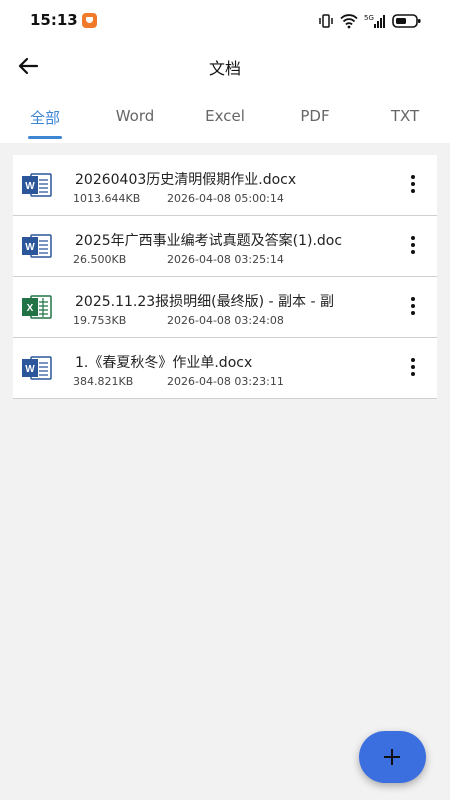  I want to click on page-title: 文档, so click(224, 68).